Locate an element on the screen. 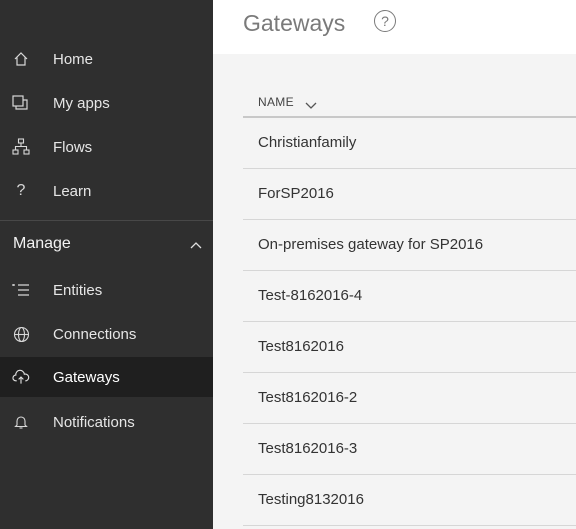  table-row: Test8162016-3 is located at coordinates (409, 449).